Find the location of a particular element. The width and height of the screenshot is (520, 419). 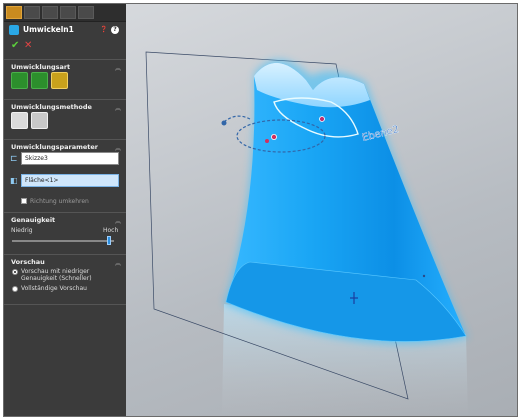

accuracy-section: Genauigkeit ︽ Niedrig Hoch is located at coordinates (65, 233).